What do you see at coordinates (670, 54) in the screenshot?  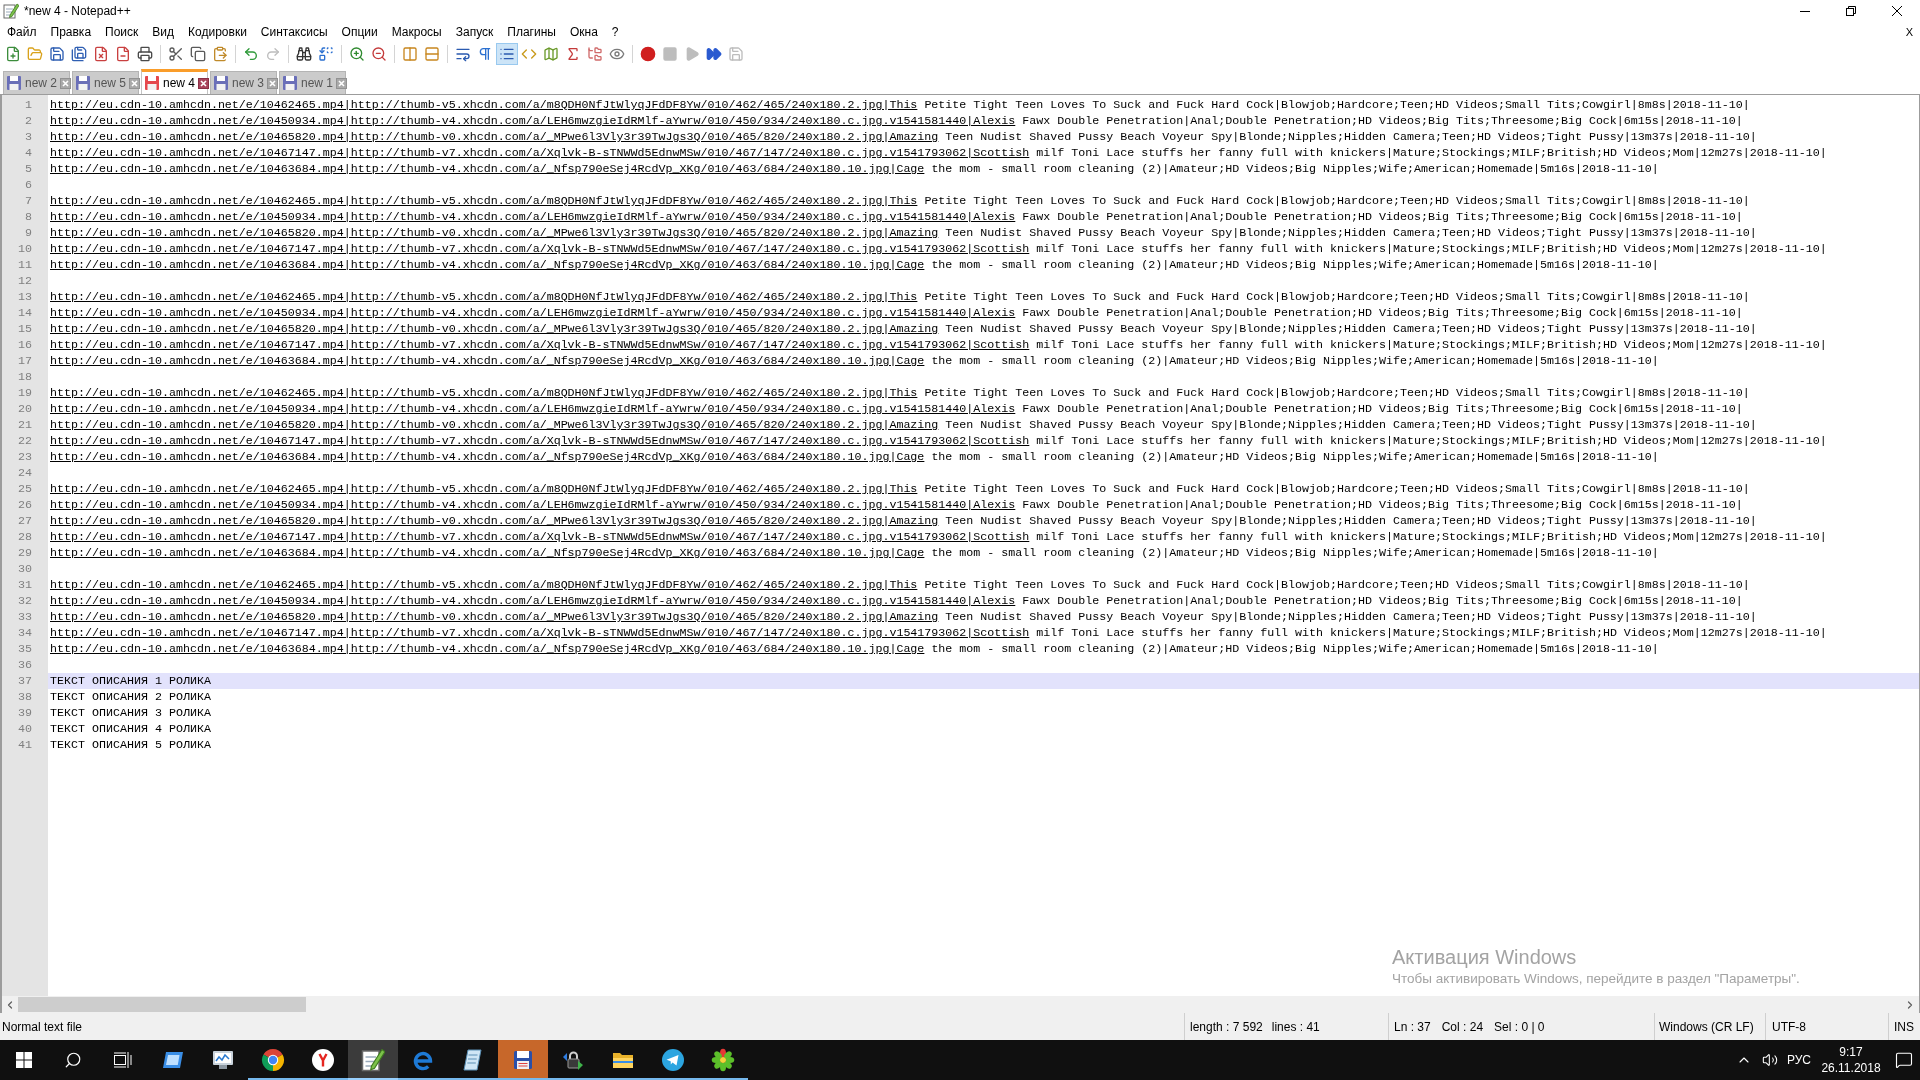 I see `stop-icon` at bounding box center [670, 54].